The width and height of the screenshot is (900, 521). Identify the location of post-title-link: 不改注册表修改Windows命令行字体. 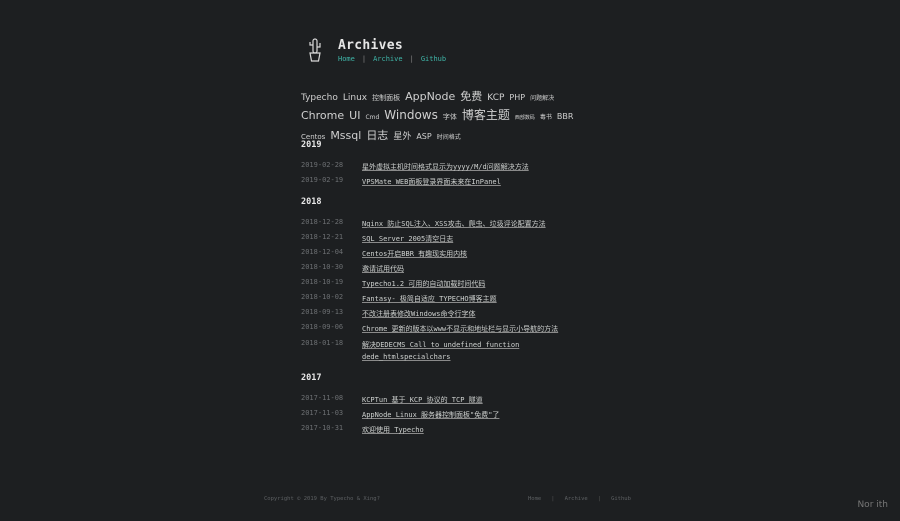
(462, 314).